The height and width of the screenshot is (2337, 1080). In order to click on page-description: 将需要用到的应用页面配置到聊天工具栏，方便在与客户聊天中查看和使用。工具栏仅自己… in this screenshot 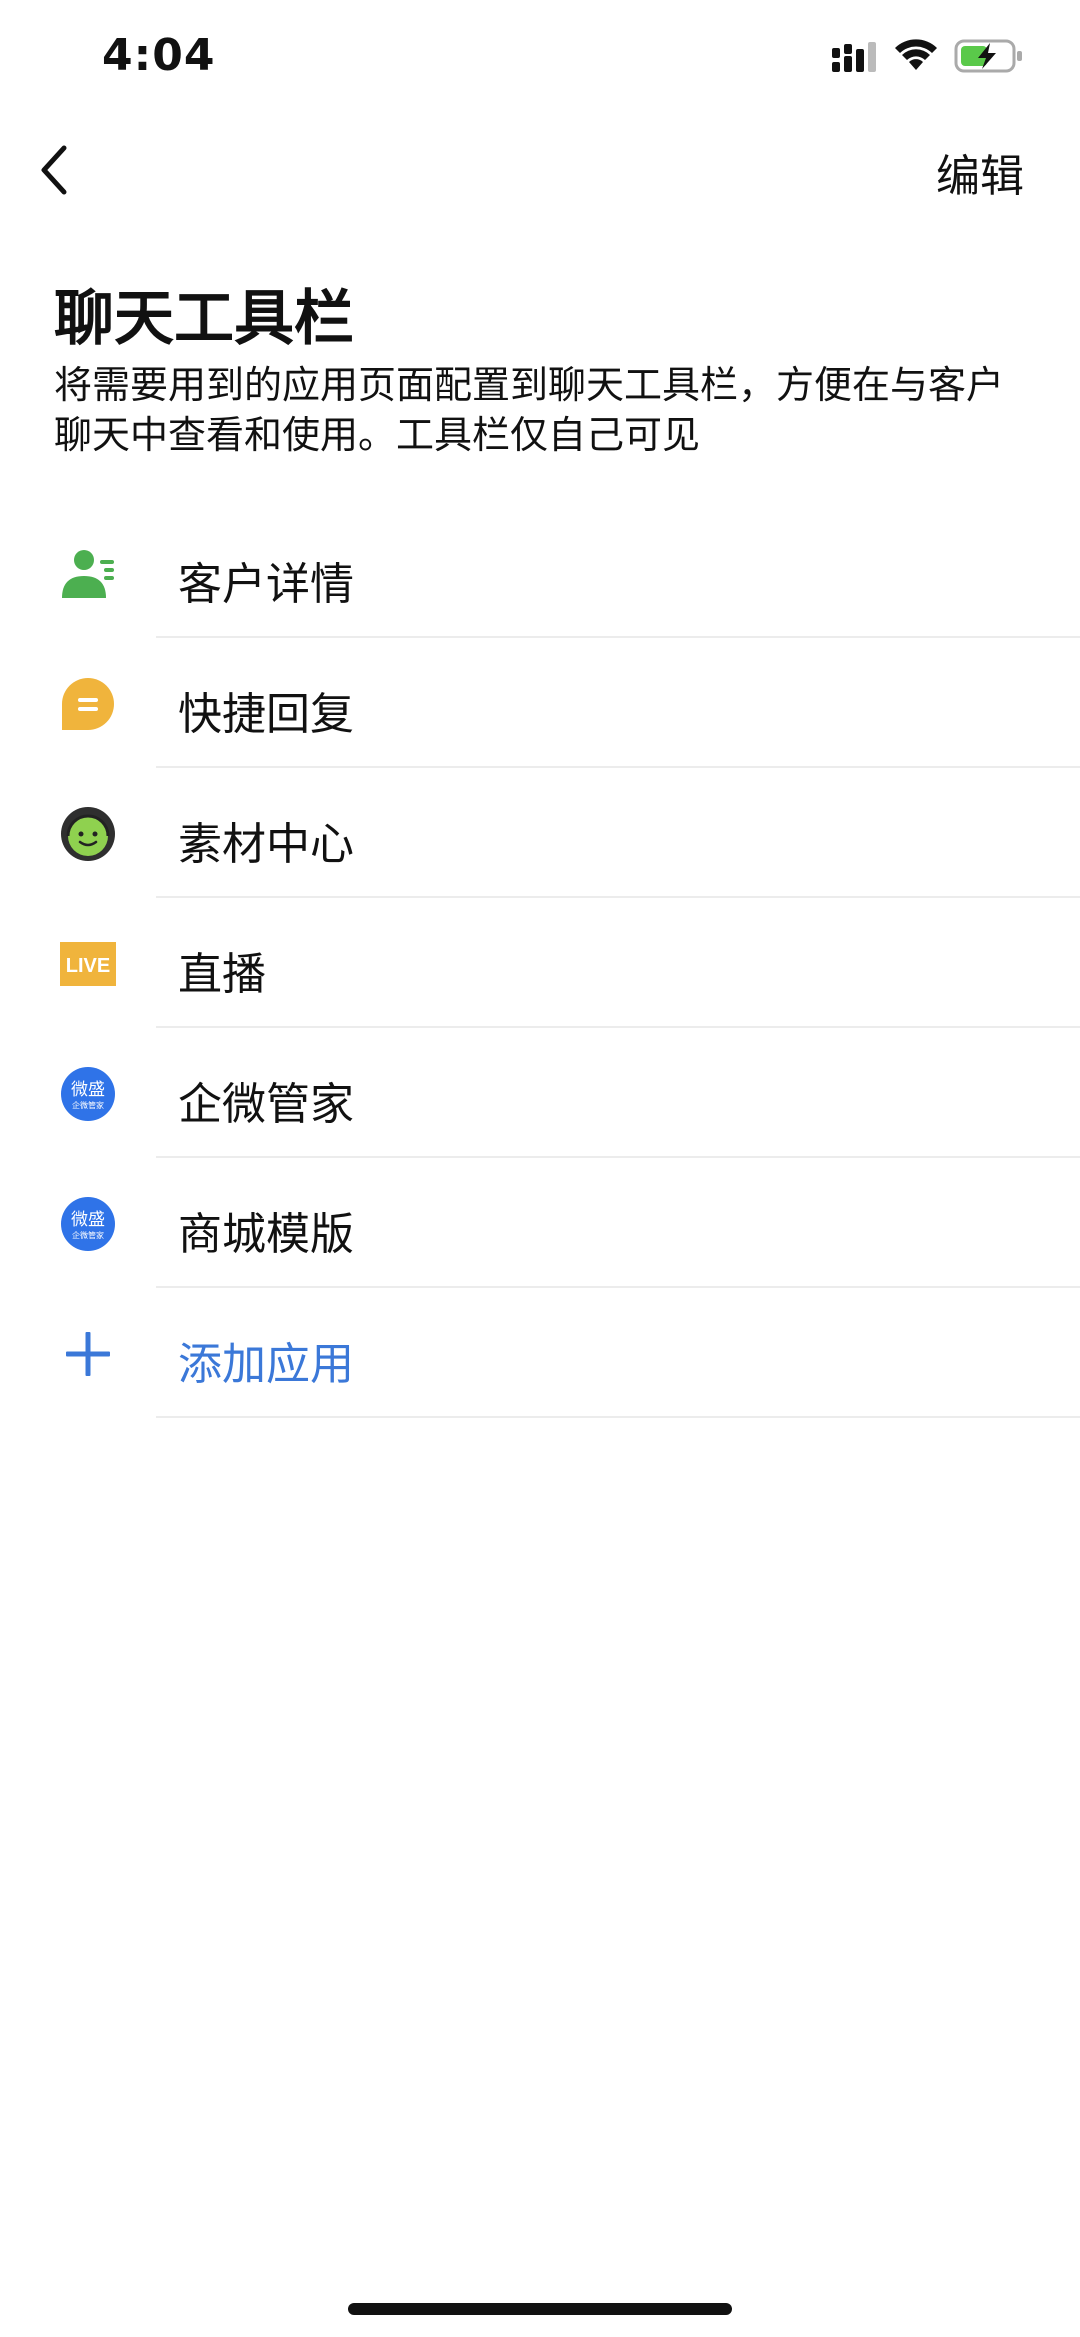, I will do `click(529, 410)`.